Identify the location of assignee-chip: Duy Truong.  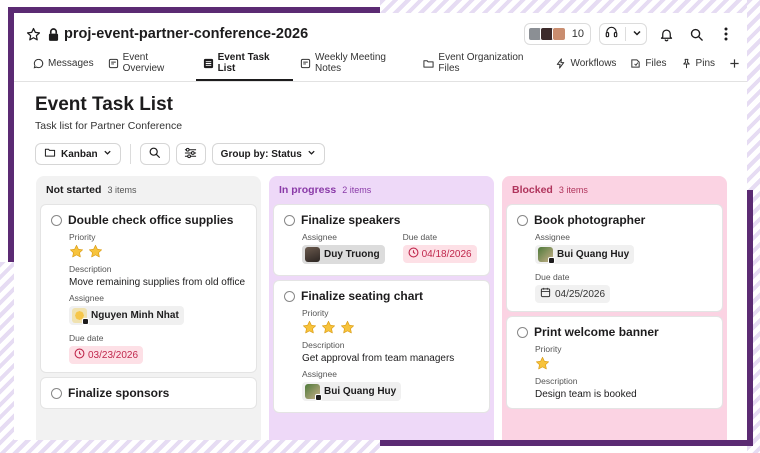
(343, 254).